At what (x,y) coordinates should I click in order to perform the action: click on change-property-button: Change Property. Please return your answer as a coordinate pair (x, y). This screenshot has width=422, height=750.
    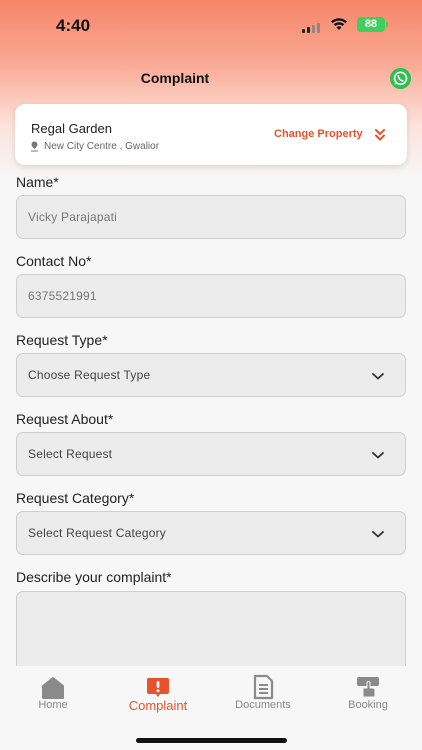
    Looking at the image, I should click on (318, 134).